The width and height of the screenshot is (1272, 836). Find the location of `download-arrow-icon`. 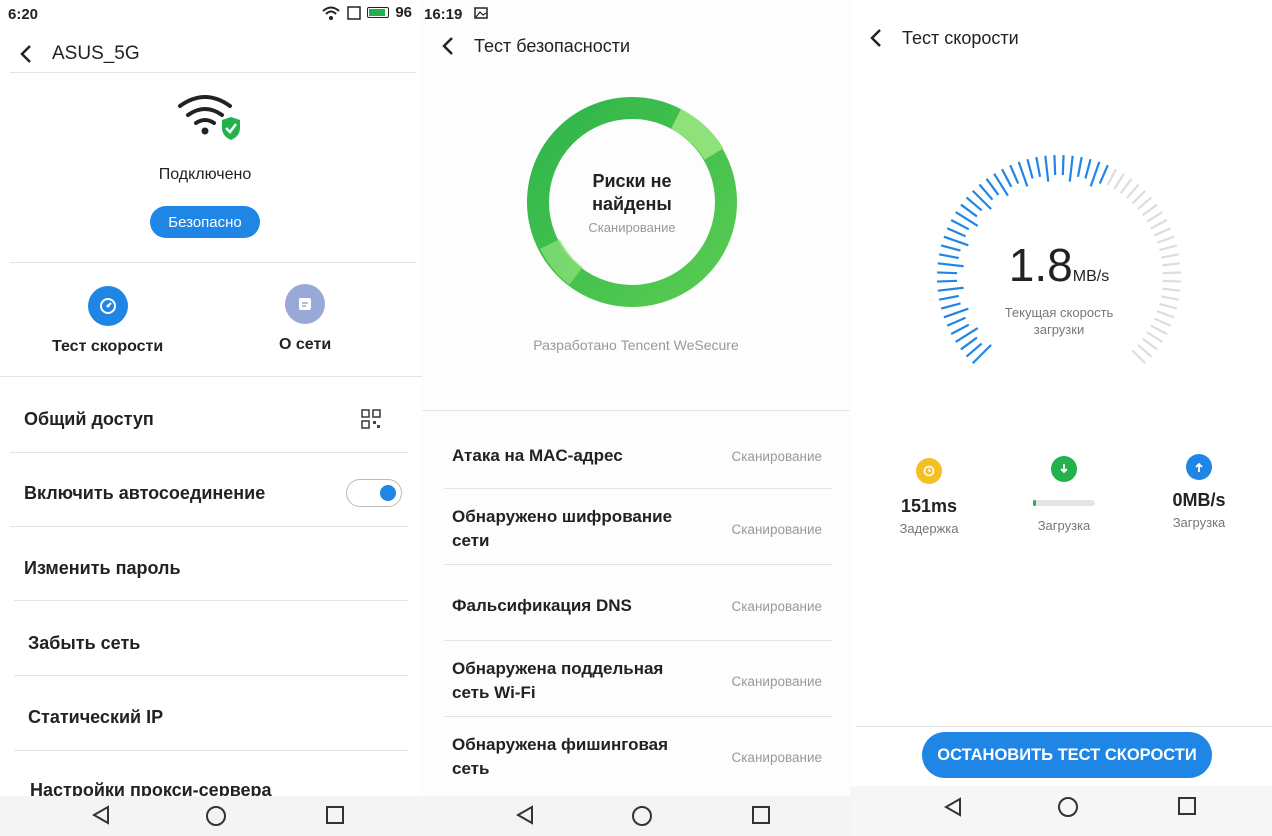

download-arrow-icon is located at coordinates (1064, 469).